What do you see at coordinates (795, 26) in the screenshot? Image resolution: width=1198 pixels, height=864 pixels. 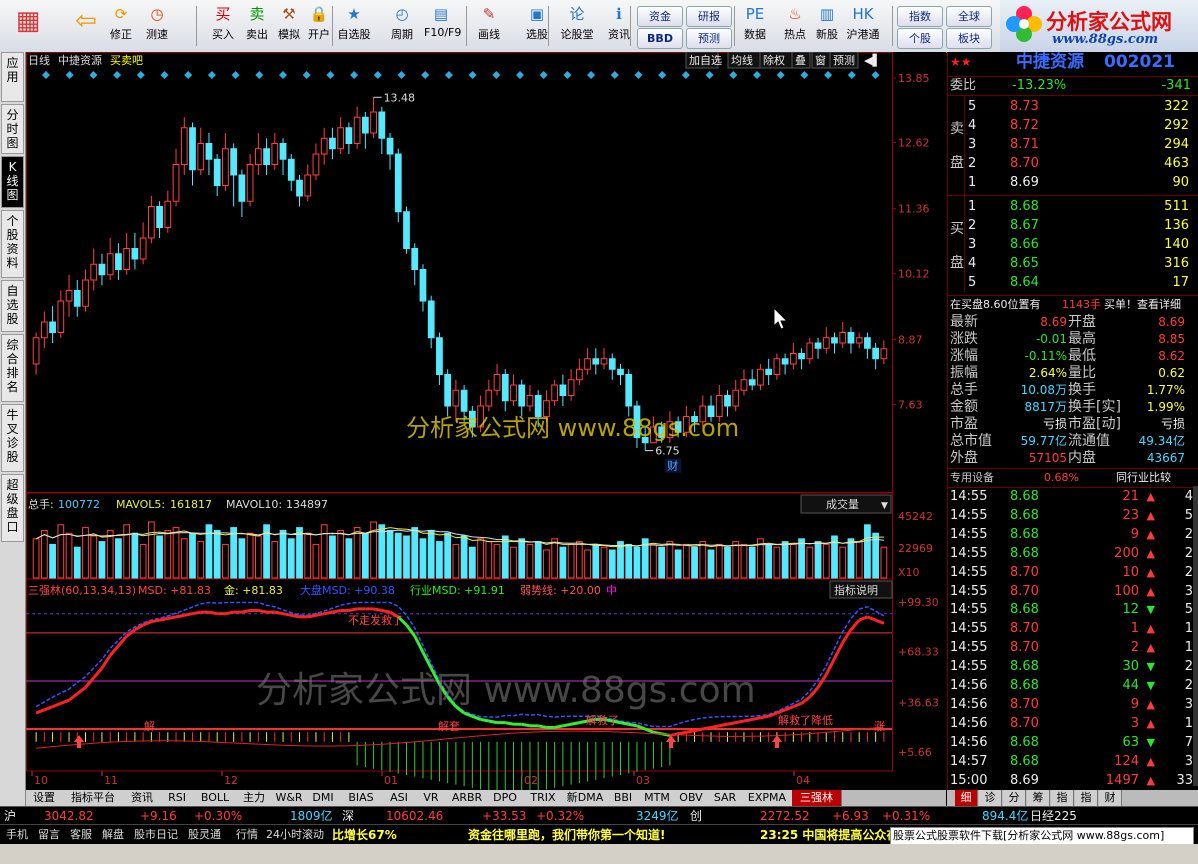 I see `toolbar-button-fire: ♨ 热点` at bounding box center [795, 26].